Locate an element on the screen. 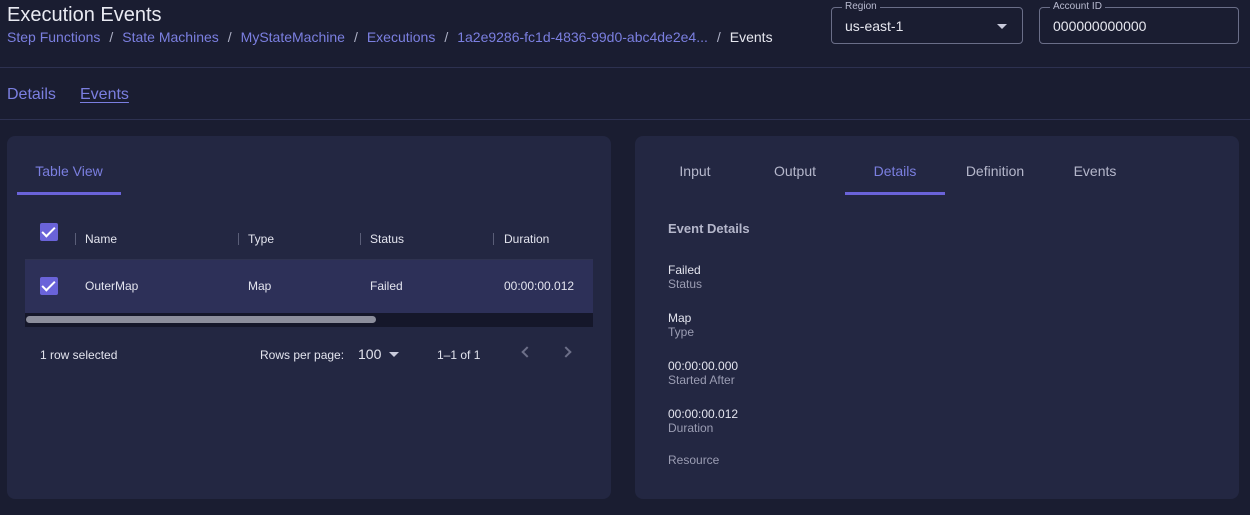  resource-label: Resource is located at coordinates (694, 460).